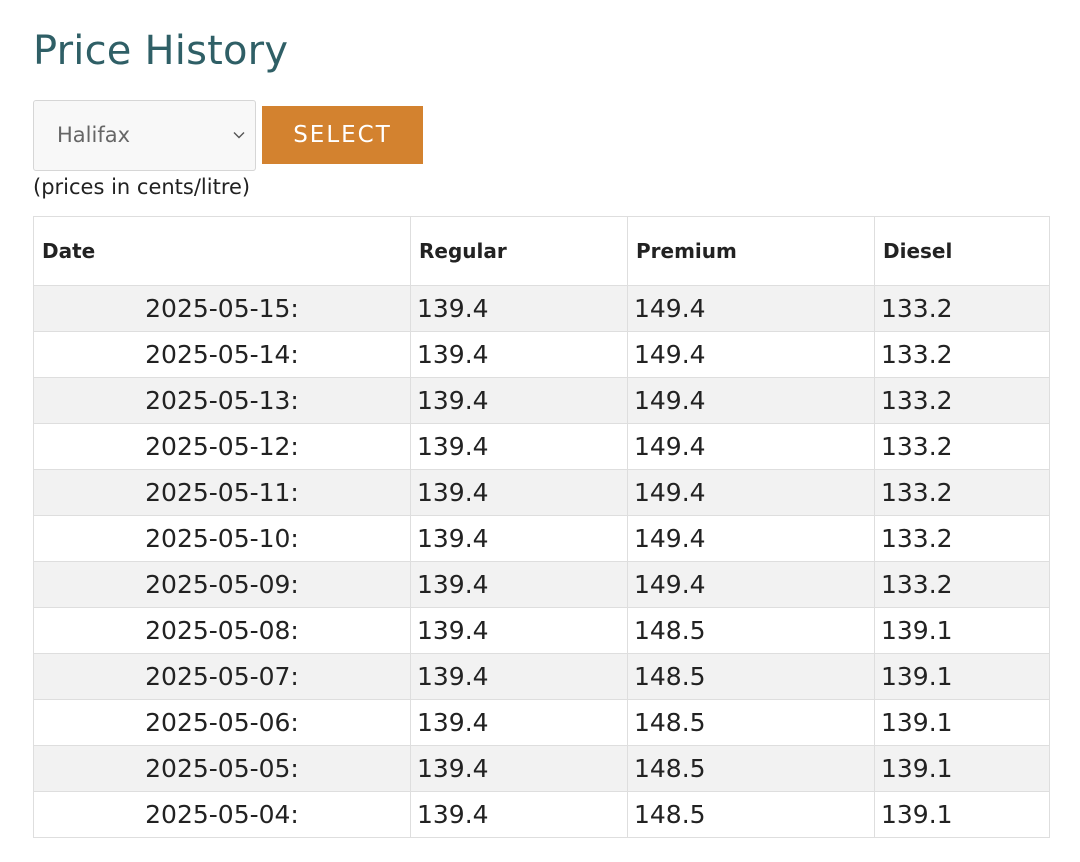  Describe the element at coordinates (222, 400) in the screenshot. I see `date-cell: 2025-05-13:` at that location.